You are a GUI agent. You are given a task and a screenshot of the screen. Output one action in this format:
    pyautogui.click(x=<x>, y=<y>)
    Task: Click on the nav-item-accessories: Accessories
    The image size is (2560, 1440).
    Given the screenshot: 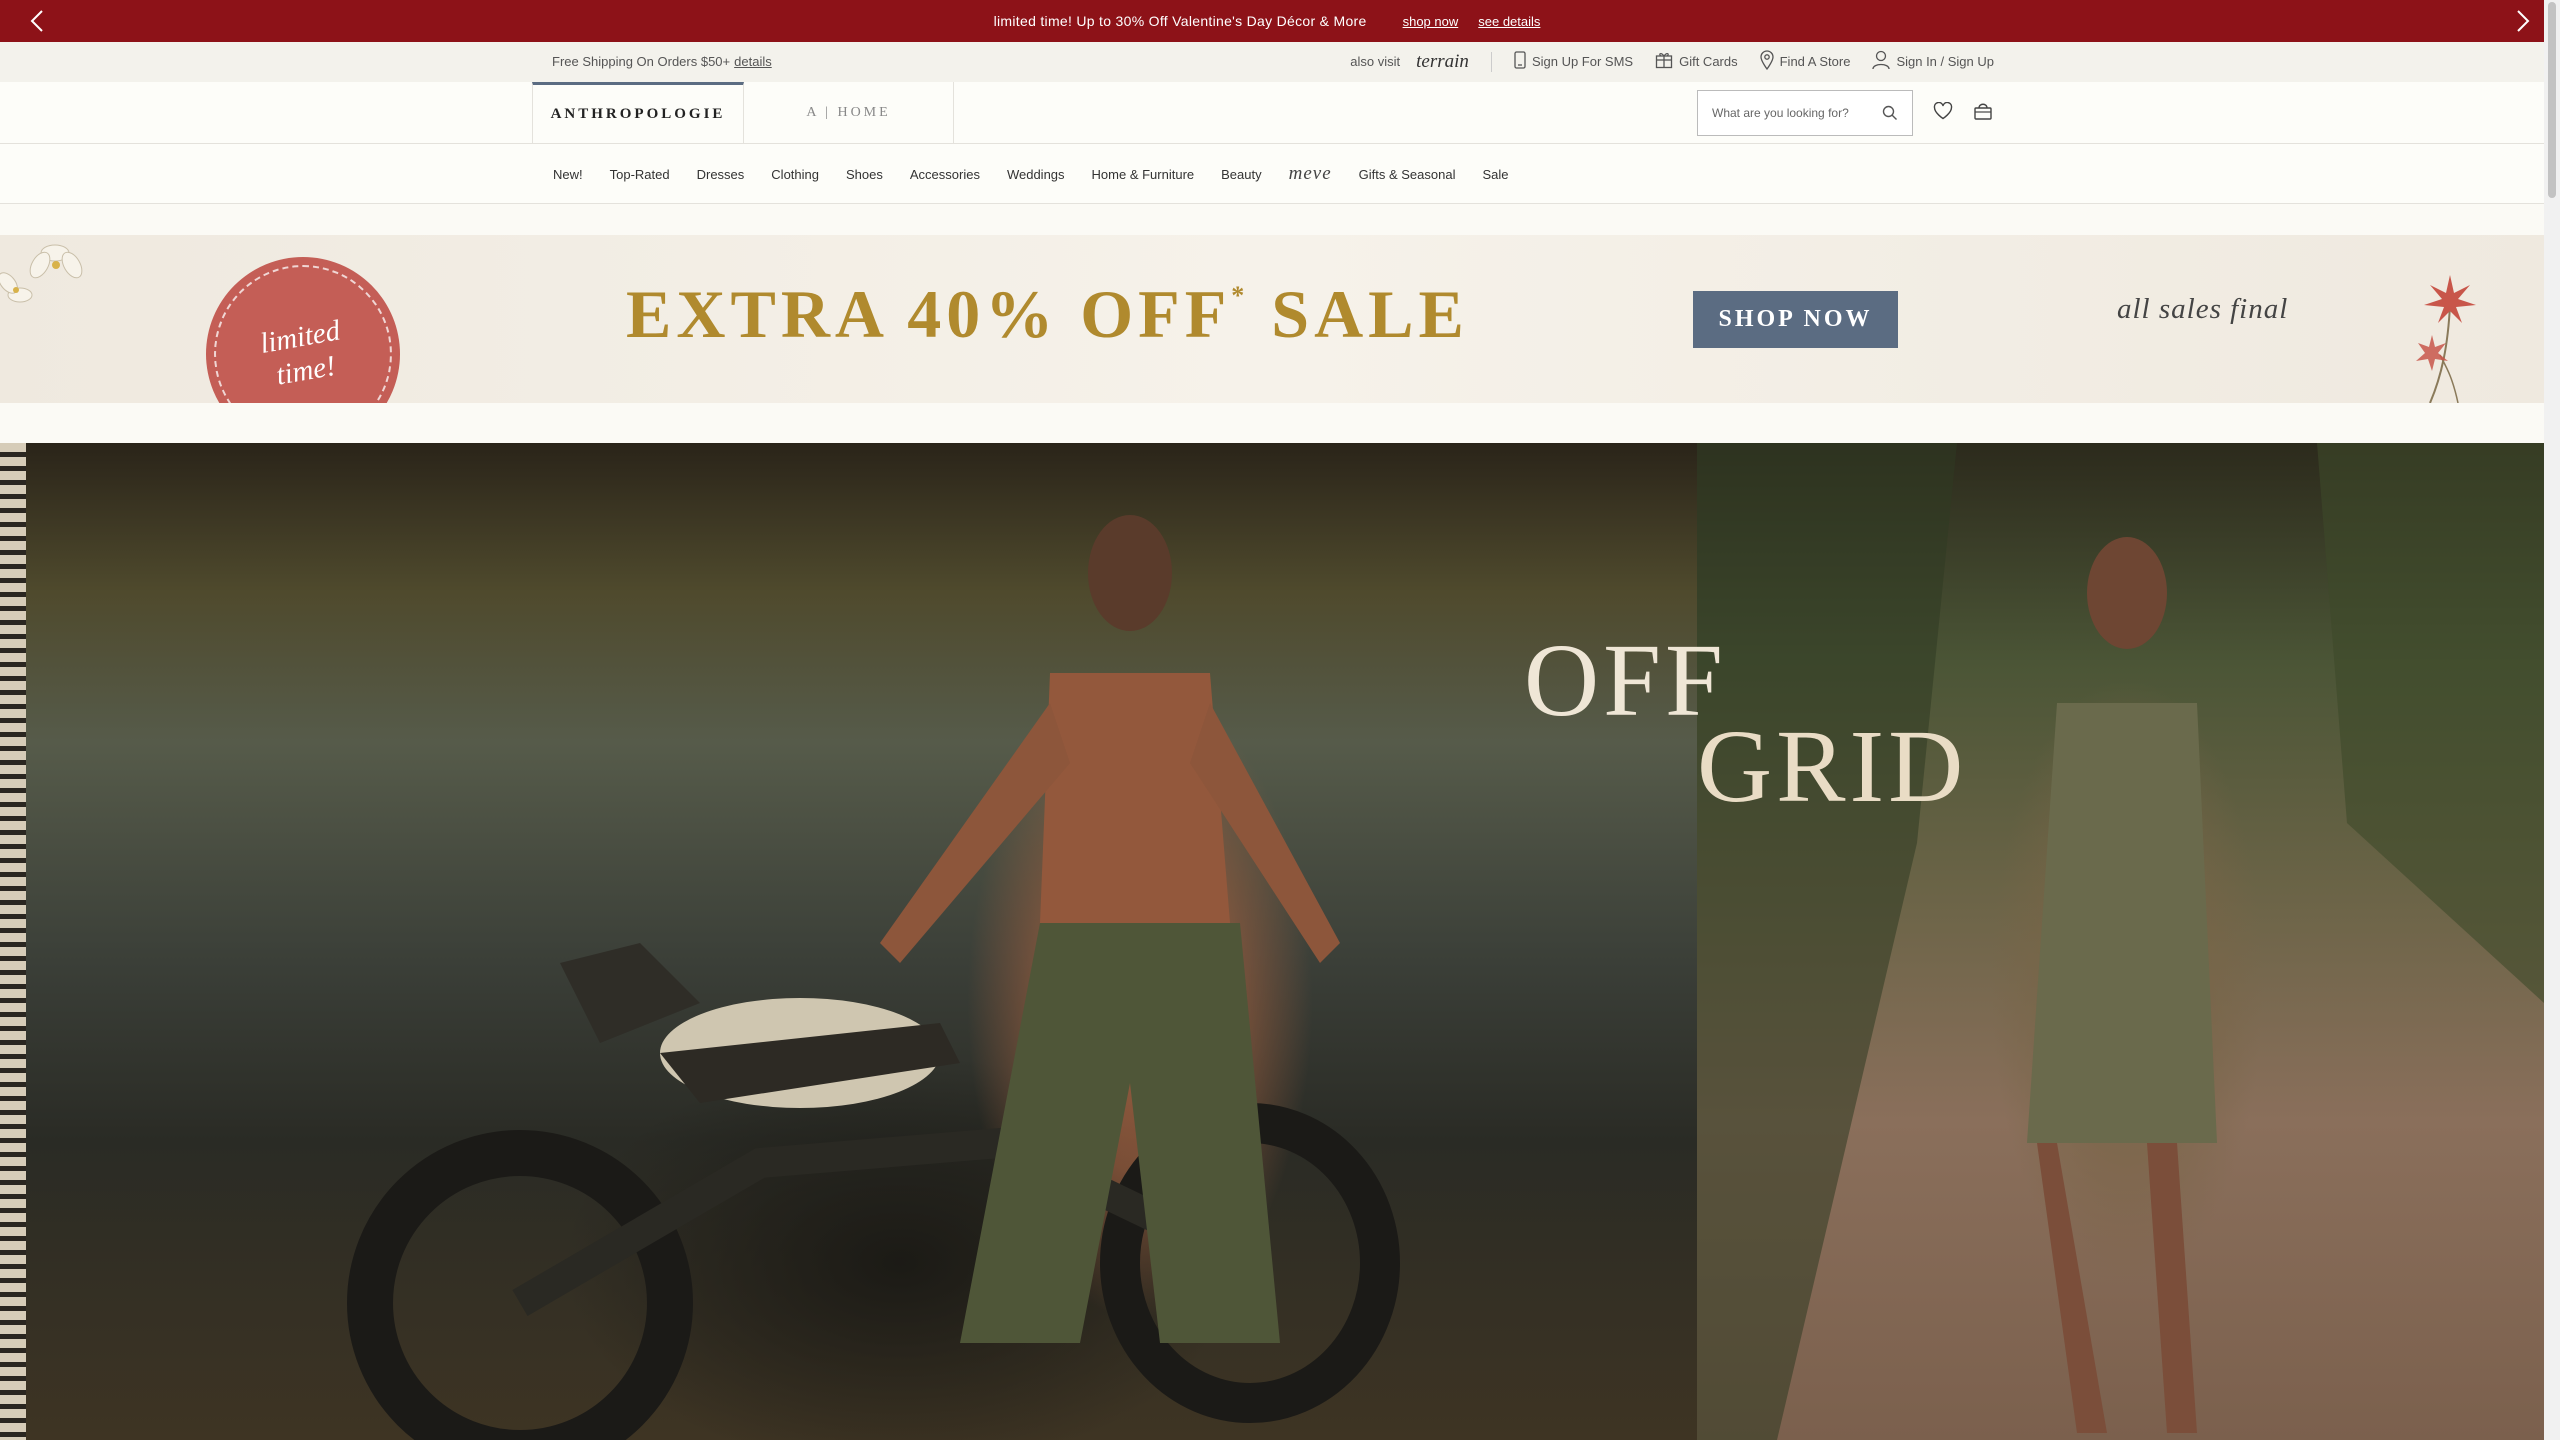 What is the action you would take?
    pyautogui.click(x=945, y=174)
    